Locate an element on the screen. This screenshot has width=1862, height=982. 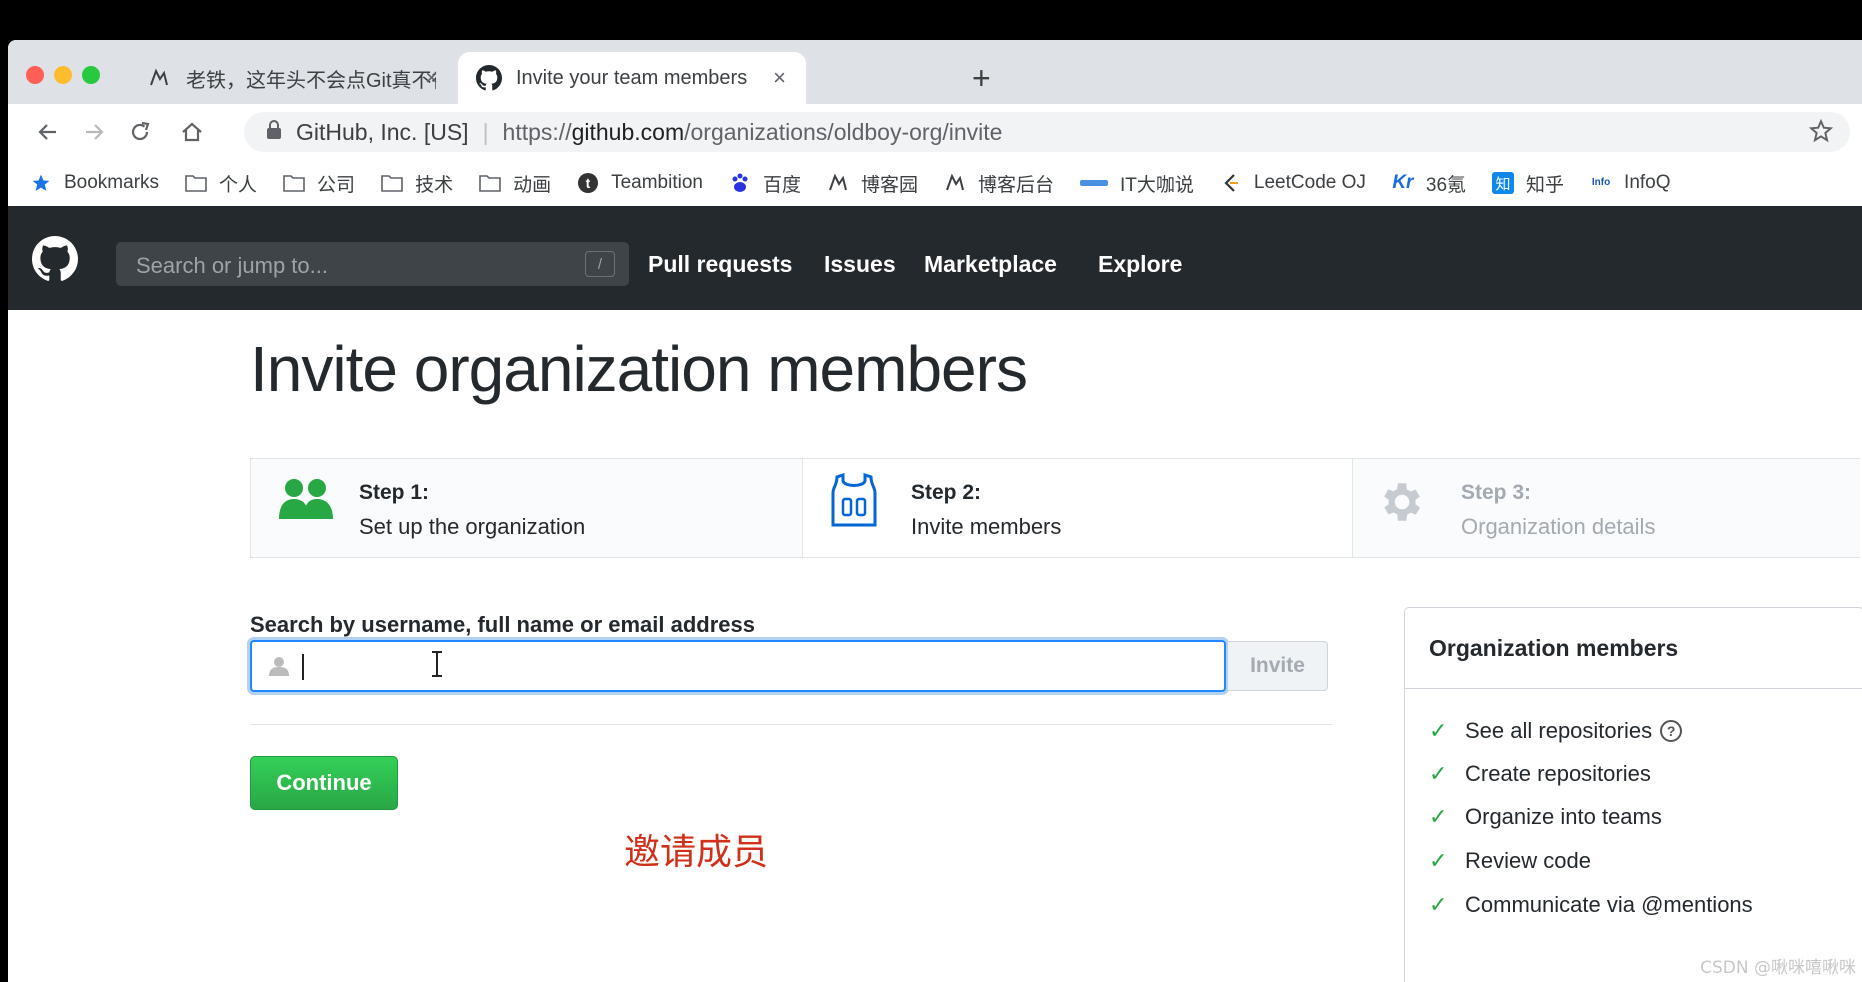
watermark: CSDN @啾咪嘻啾咪 is located at coordinates (1778, 968).